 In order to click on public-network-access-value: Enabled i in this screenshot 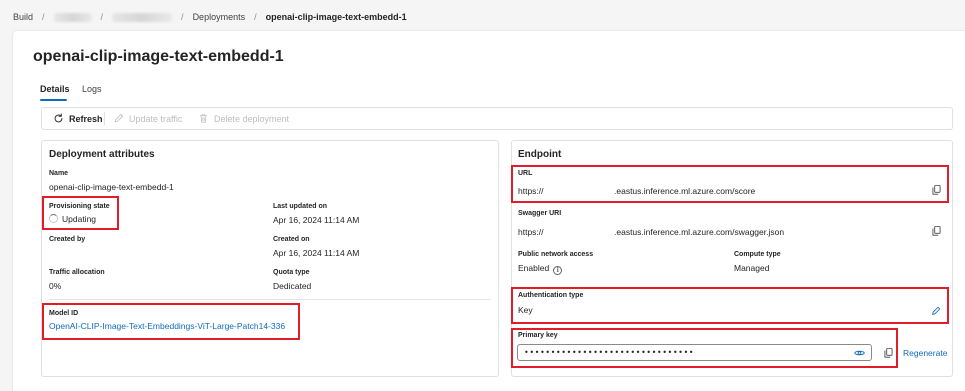, I will do `click(540, 269)`.